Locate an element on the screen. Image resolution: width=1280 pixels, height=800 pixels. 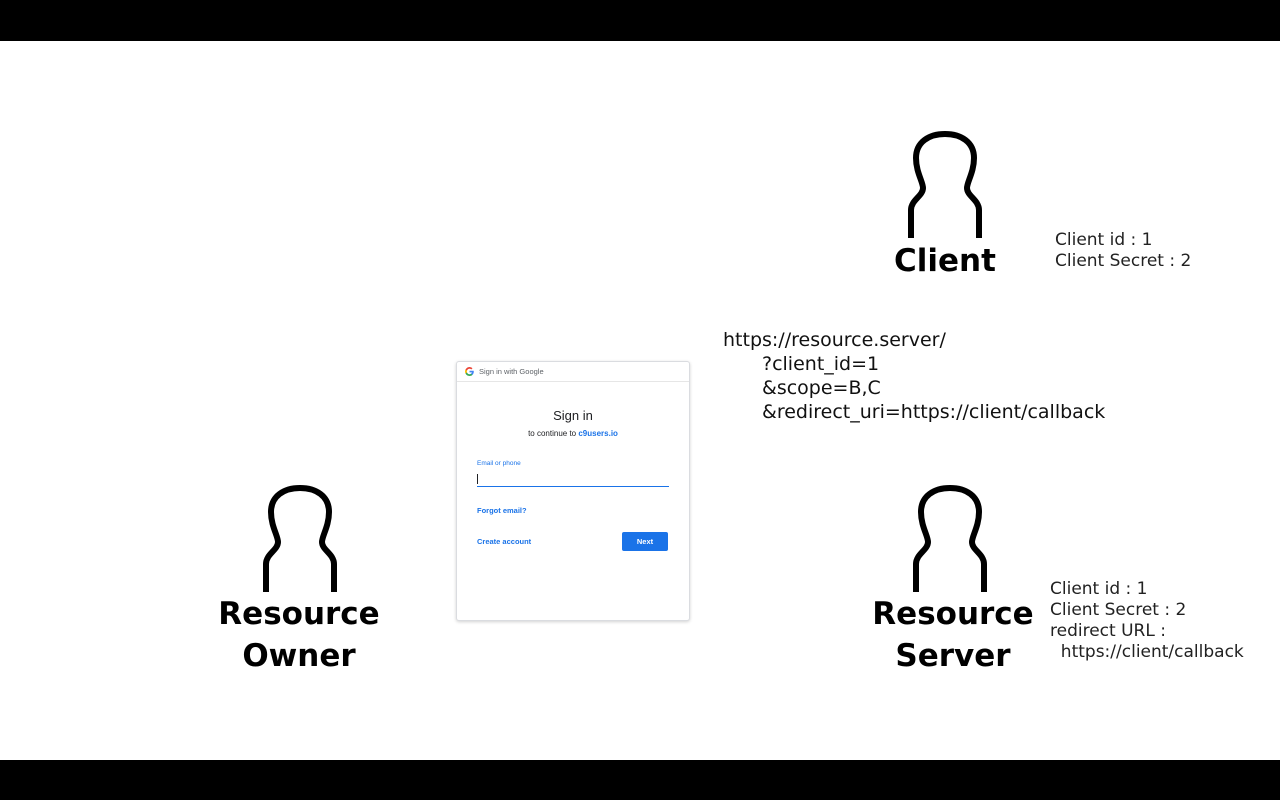
url-redirect-uri: &redirect_uri=https://client/callback is located at coordinates (934, 412).